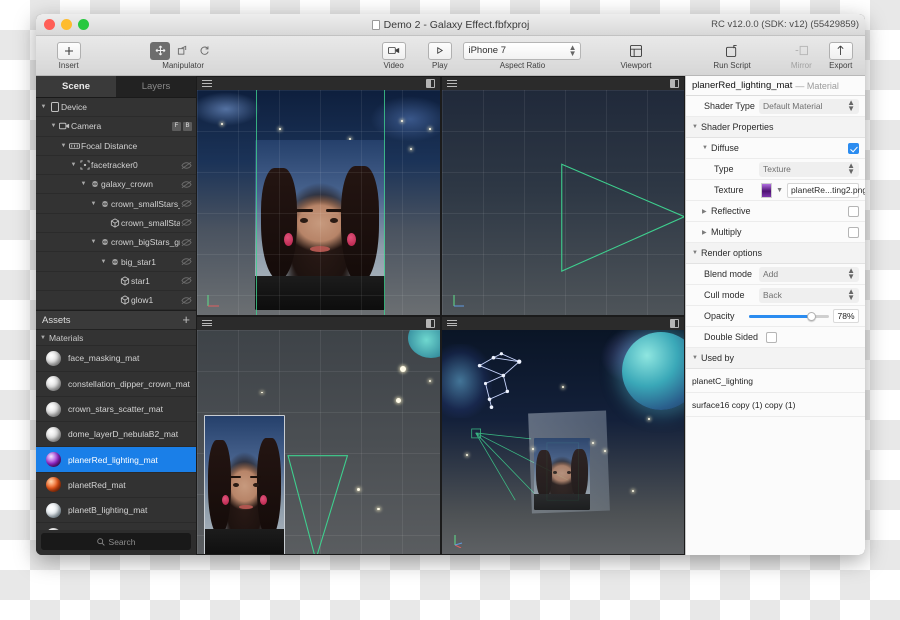 Image resolution: width=900 pixels, height=620 pixels. Describe the element at coordinates (116, 204) in the screenshot. I see `tree-item-crown-smallstars-rotator: ▼ crown_smallStars_rotator` at that location.